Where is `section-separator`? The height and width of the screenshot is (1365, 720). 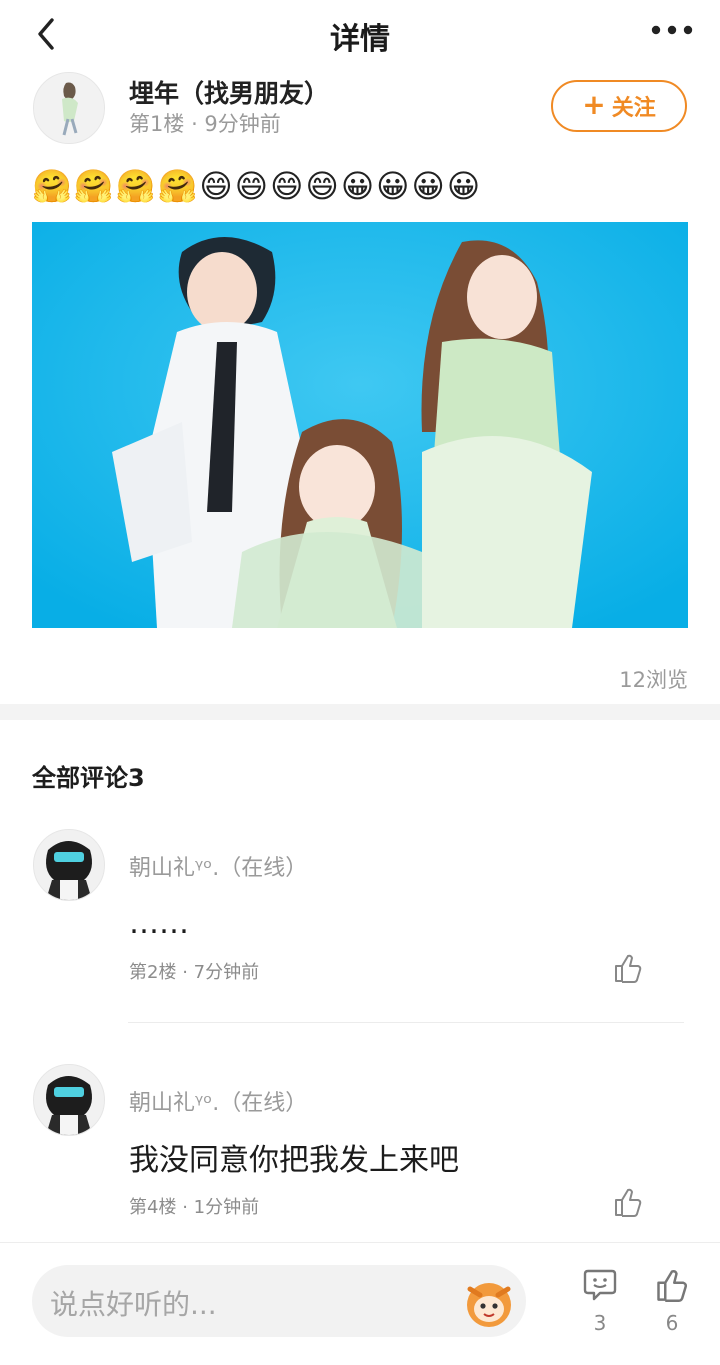
section-separator is located at coordinates (360, 712).